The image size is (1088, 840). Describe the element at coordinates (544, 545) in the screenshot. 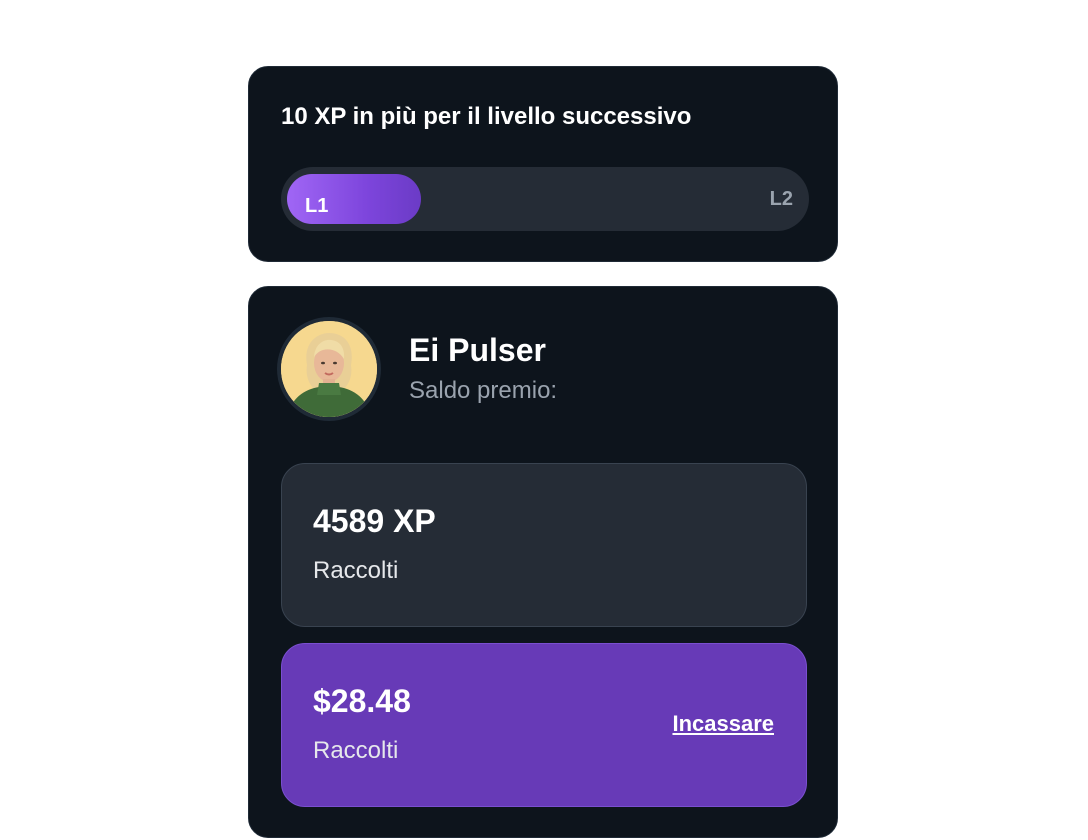

I see `xp-collected-box: 4589 XP Raccolti` at that location.